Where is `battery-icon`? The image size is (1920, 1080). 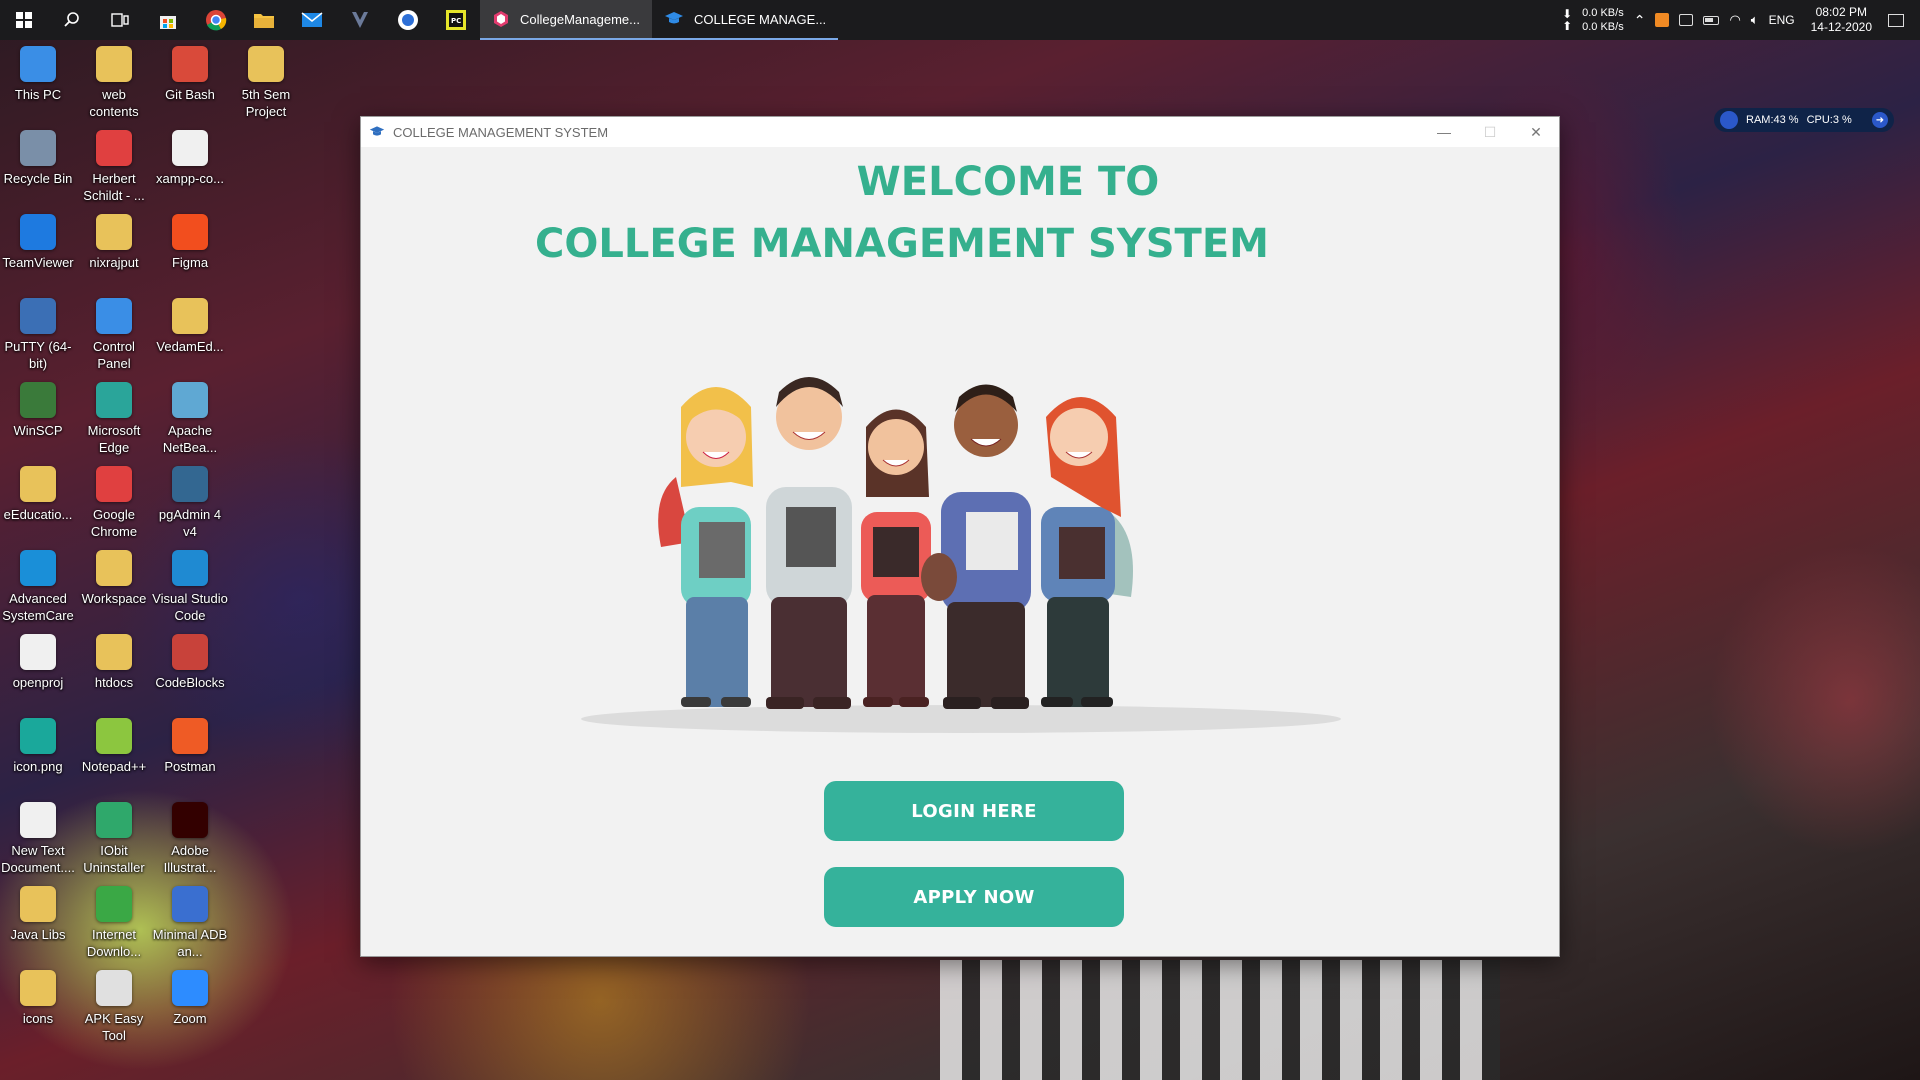
battery-icon is located at coordinates (1711, 20).